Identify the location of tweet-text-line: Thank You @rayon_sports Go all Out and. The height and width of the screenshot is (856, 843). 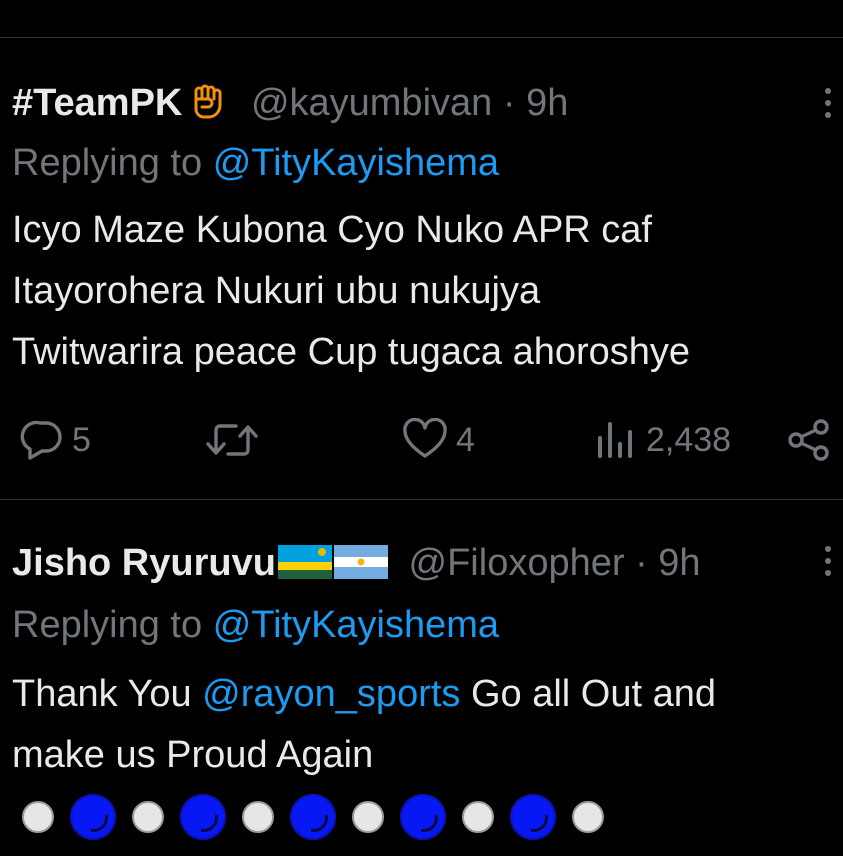
(424, 694).